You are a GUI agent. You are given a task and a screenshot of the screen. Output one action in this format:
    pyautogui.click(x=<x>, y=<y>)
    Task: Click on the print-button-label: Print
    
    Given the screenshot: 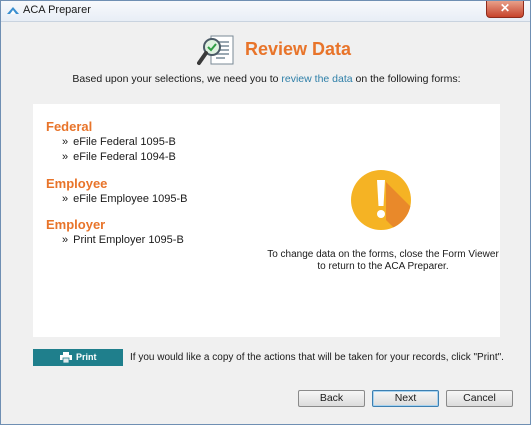 What is the action you would take?
    pyautogui.click(x=86, y=357)
    